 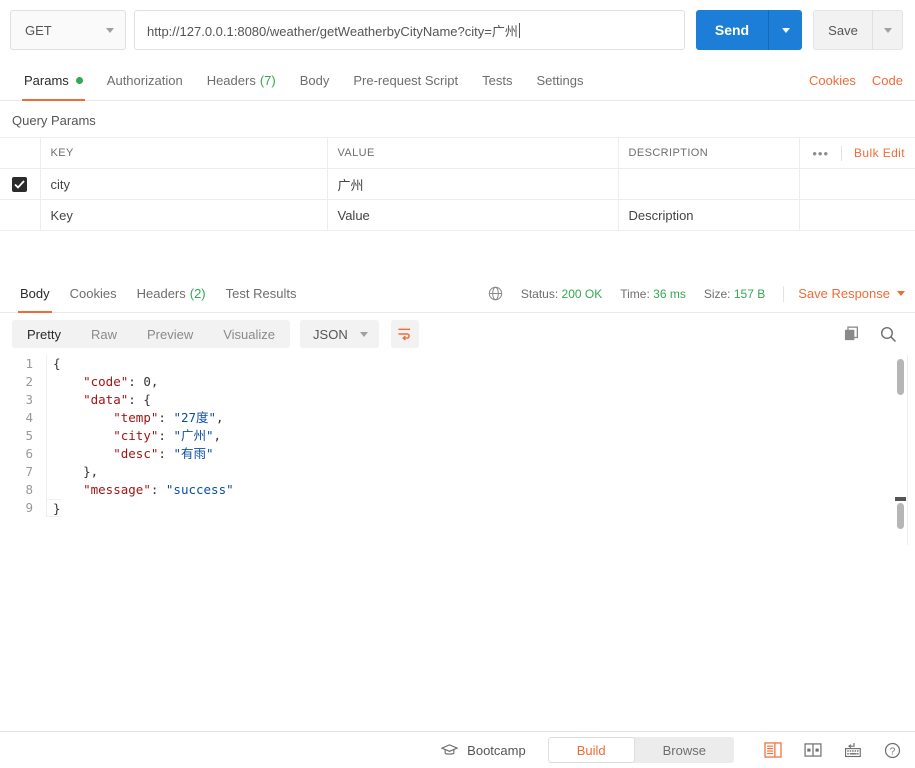 What do you see at coordinates (907, 450) in the screenshot?
I see `code-right-edge` at bounding box center [907, 450].